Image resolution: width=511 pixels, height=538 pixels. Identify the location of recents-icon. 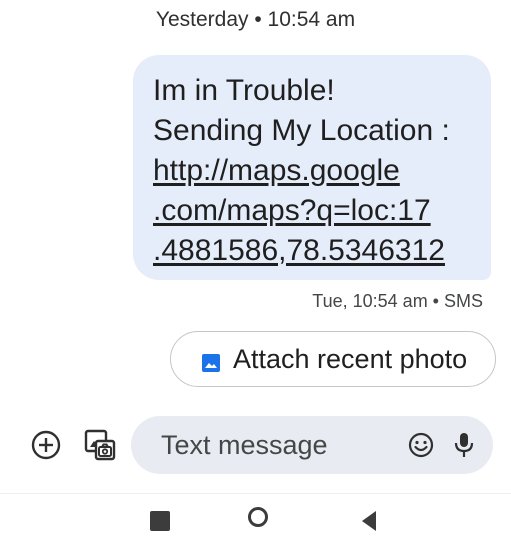
(160, 521).